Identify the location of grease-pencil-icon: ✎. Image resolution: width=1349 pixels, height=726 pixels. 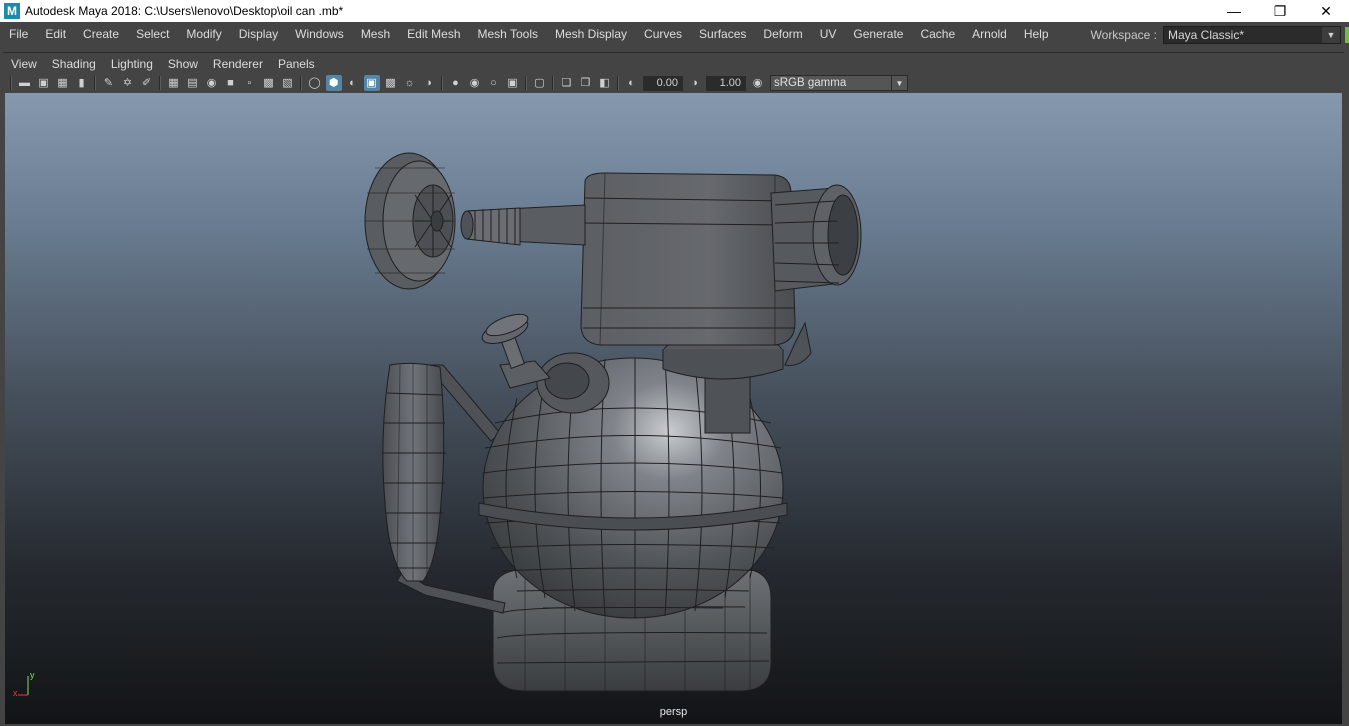
(109, 83).